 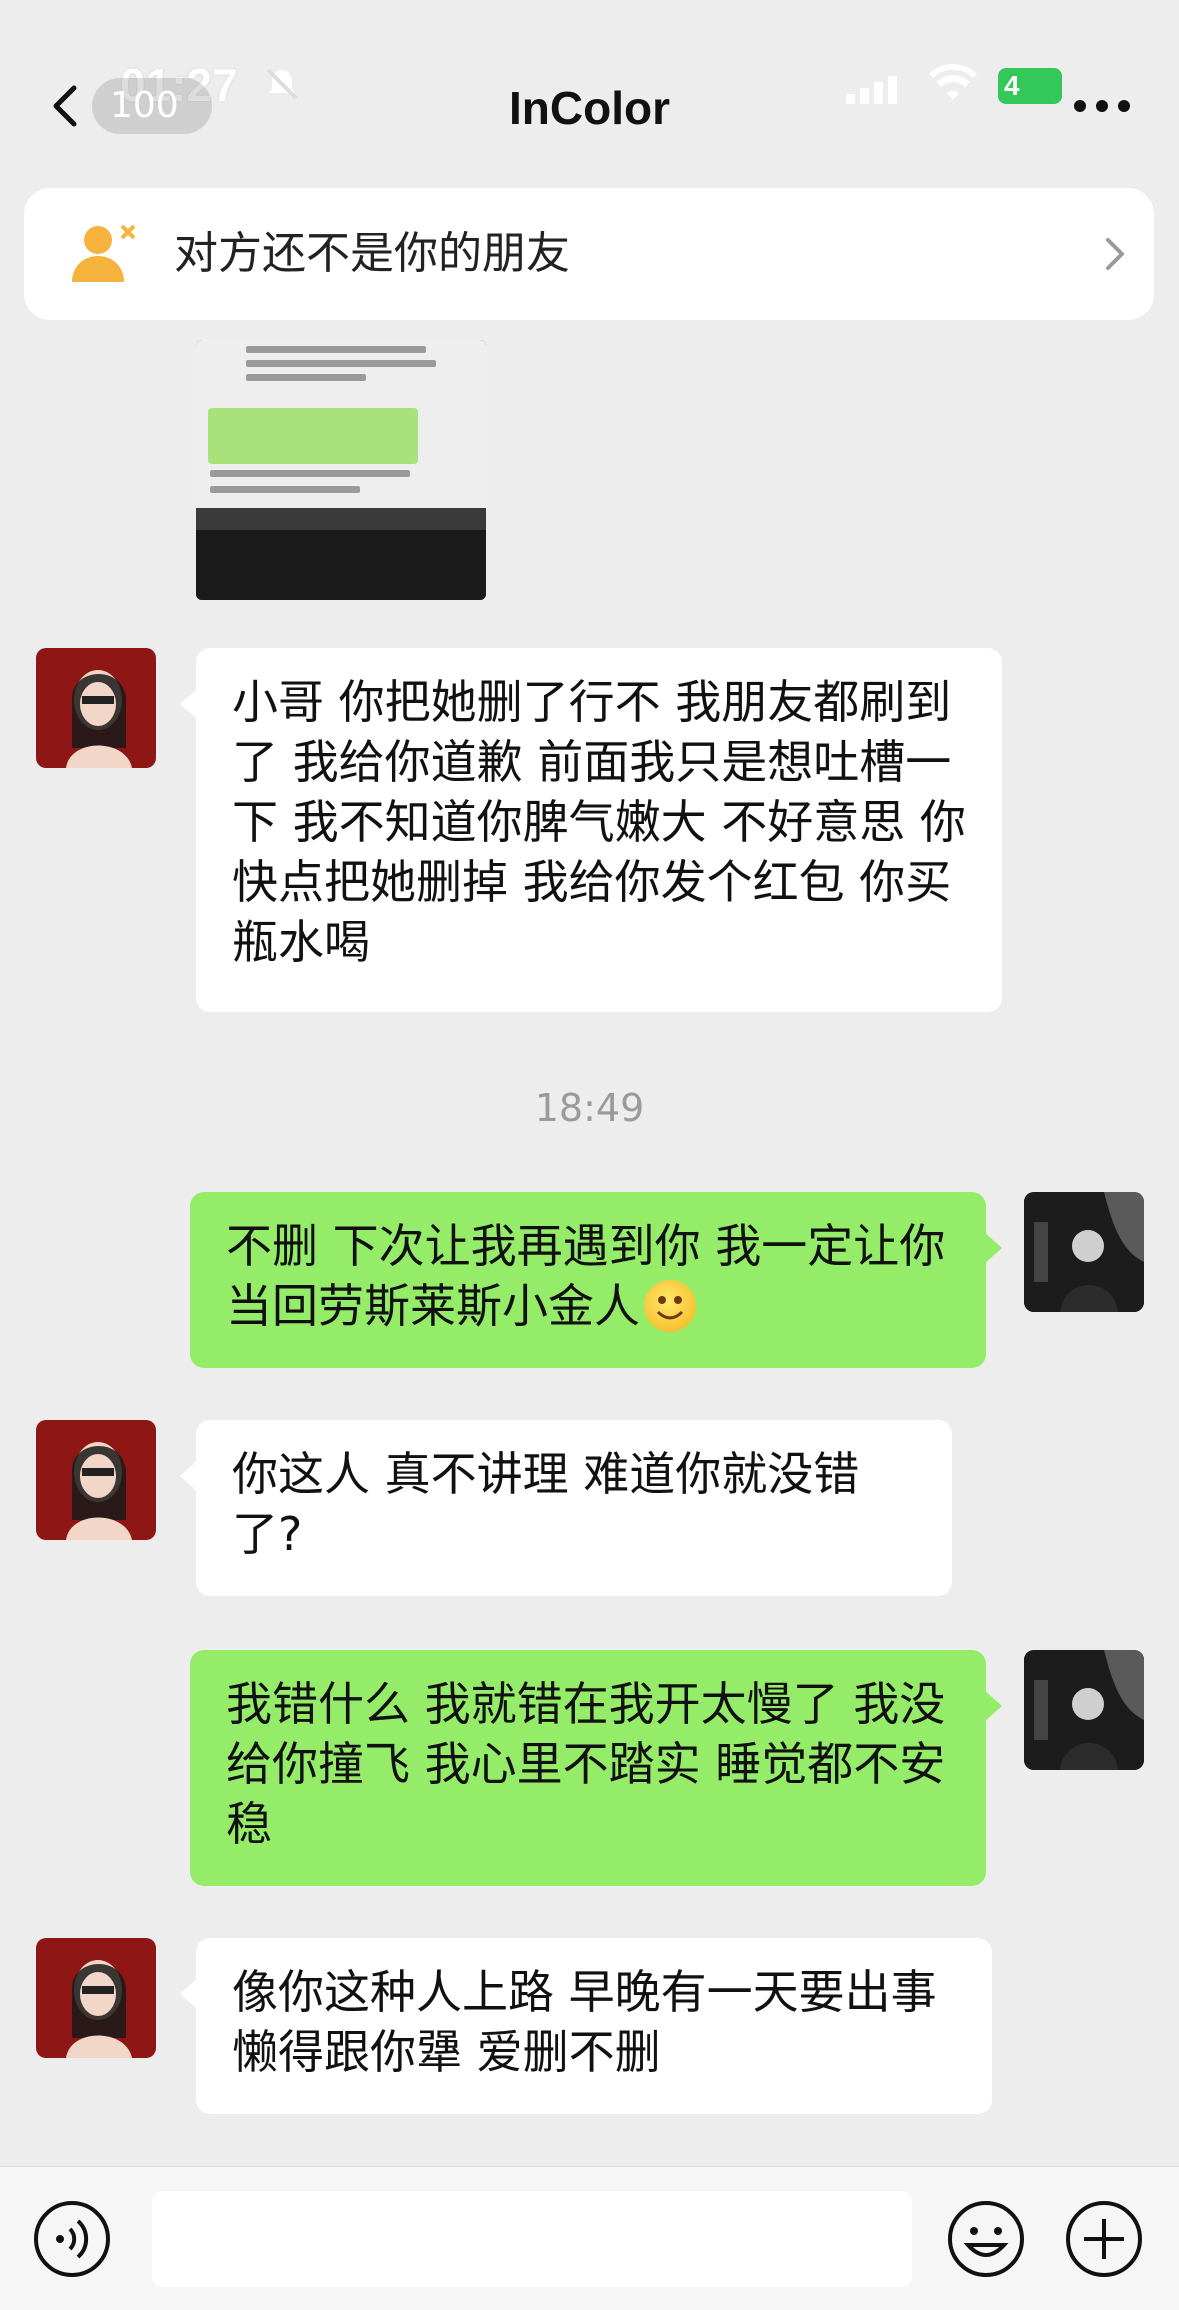 I want to click on thumbnail-search-bar, so click(x=341, y=519).